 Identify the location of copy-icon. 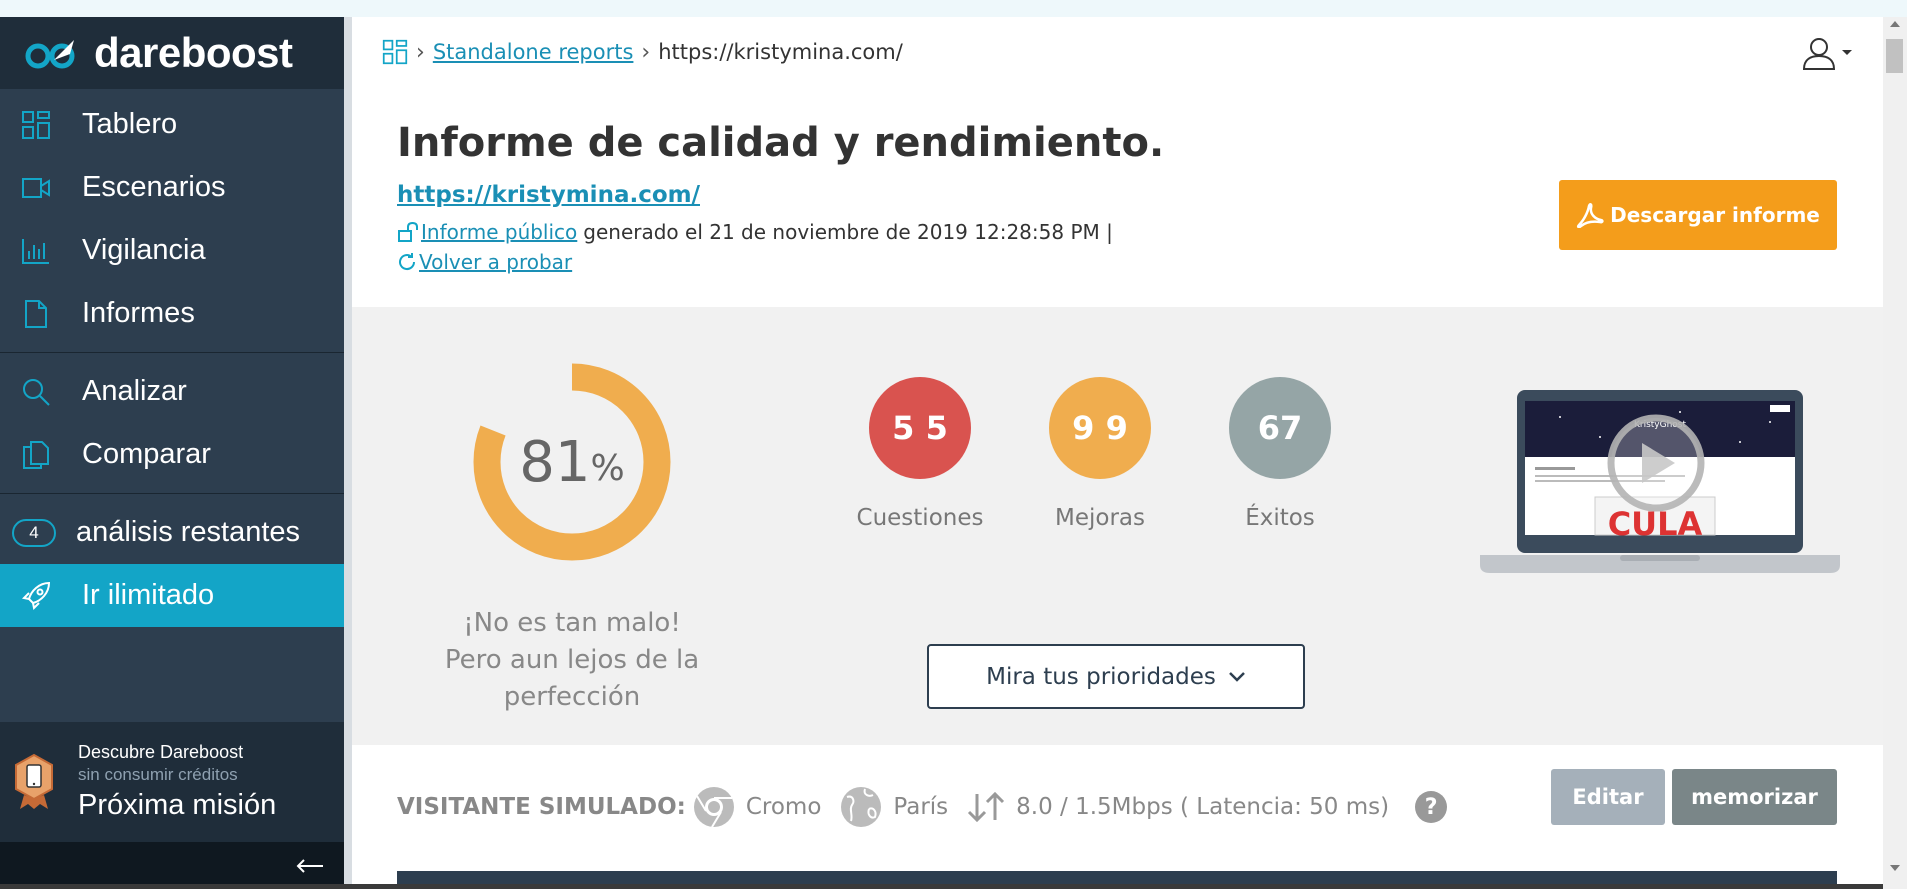
(36, 455).